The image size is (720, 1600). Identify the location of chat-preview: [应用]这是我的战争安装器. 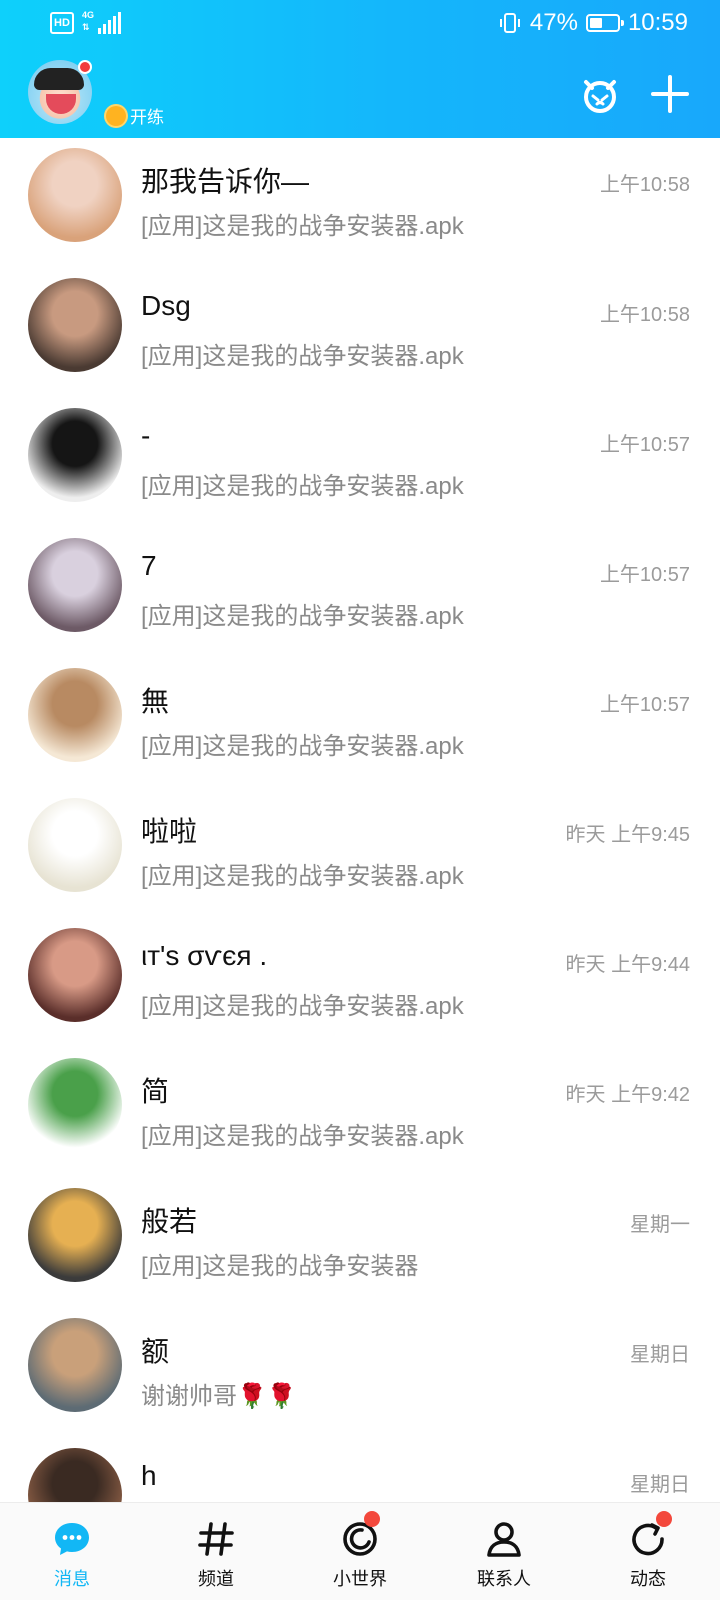
(280, 1266).